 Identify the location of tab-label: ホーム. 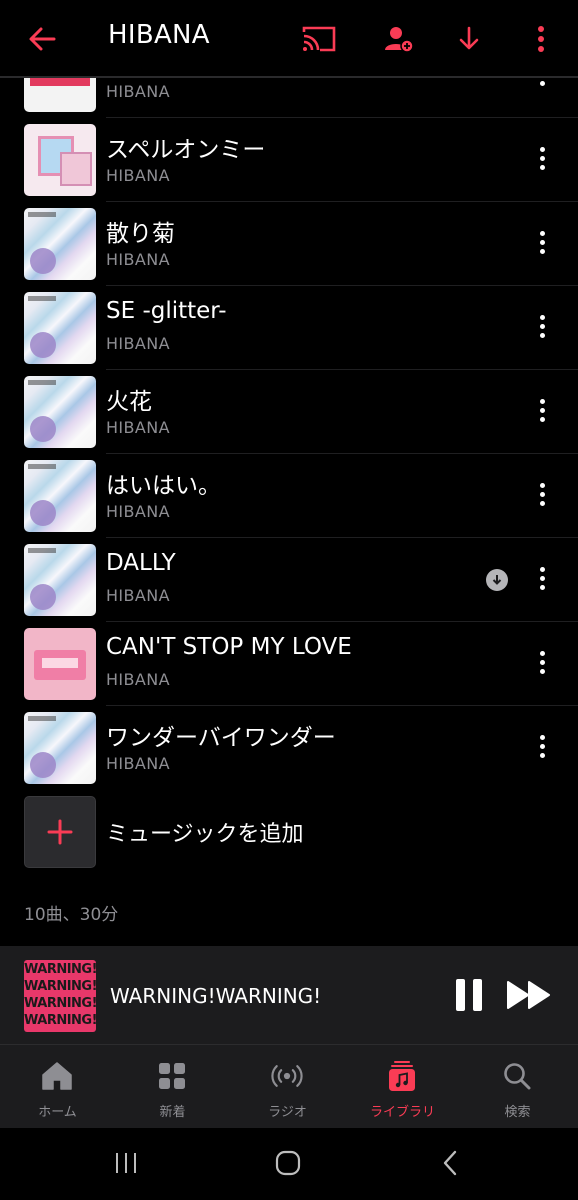
(57, 1112).